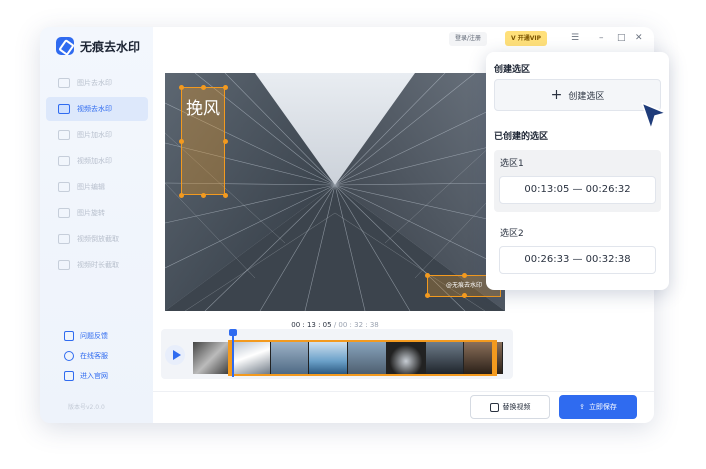 The width and height of the screenshot is (706, 469). I want to click on region-time-range: 00:26:33 — 00:32:38, so click(577, 260).